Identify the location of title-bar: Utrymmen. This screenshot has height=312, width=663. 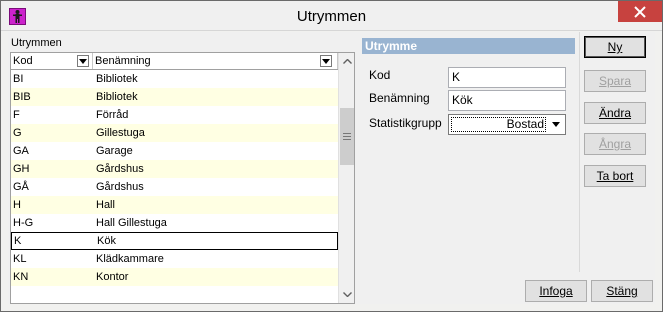
(331, 16).